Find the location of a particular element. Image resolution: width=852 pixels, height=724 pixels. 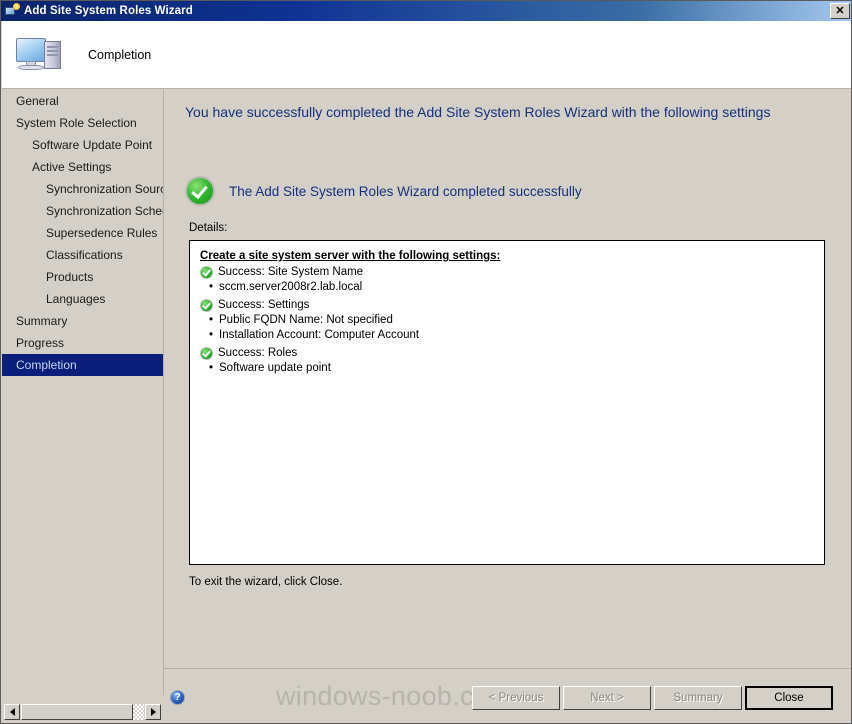

details-bullet: Installation Account: Computer Account is located at coordinates (507, 335).